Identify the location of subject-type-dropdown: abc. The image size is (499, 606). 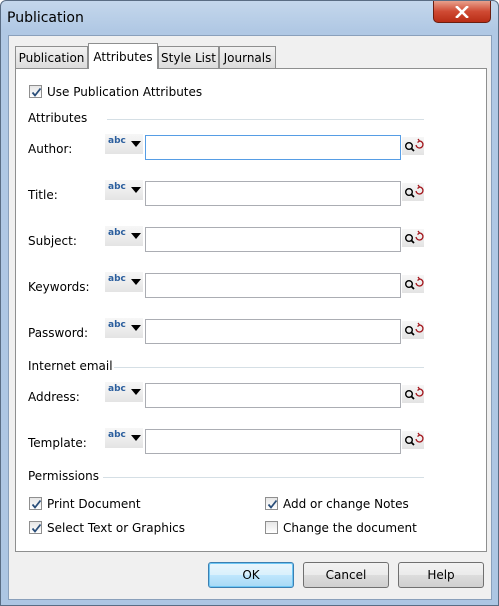
(124, 236).